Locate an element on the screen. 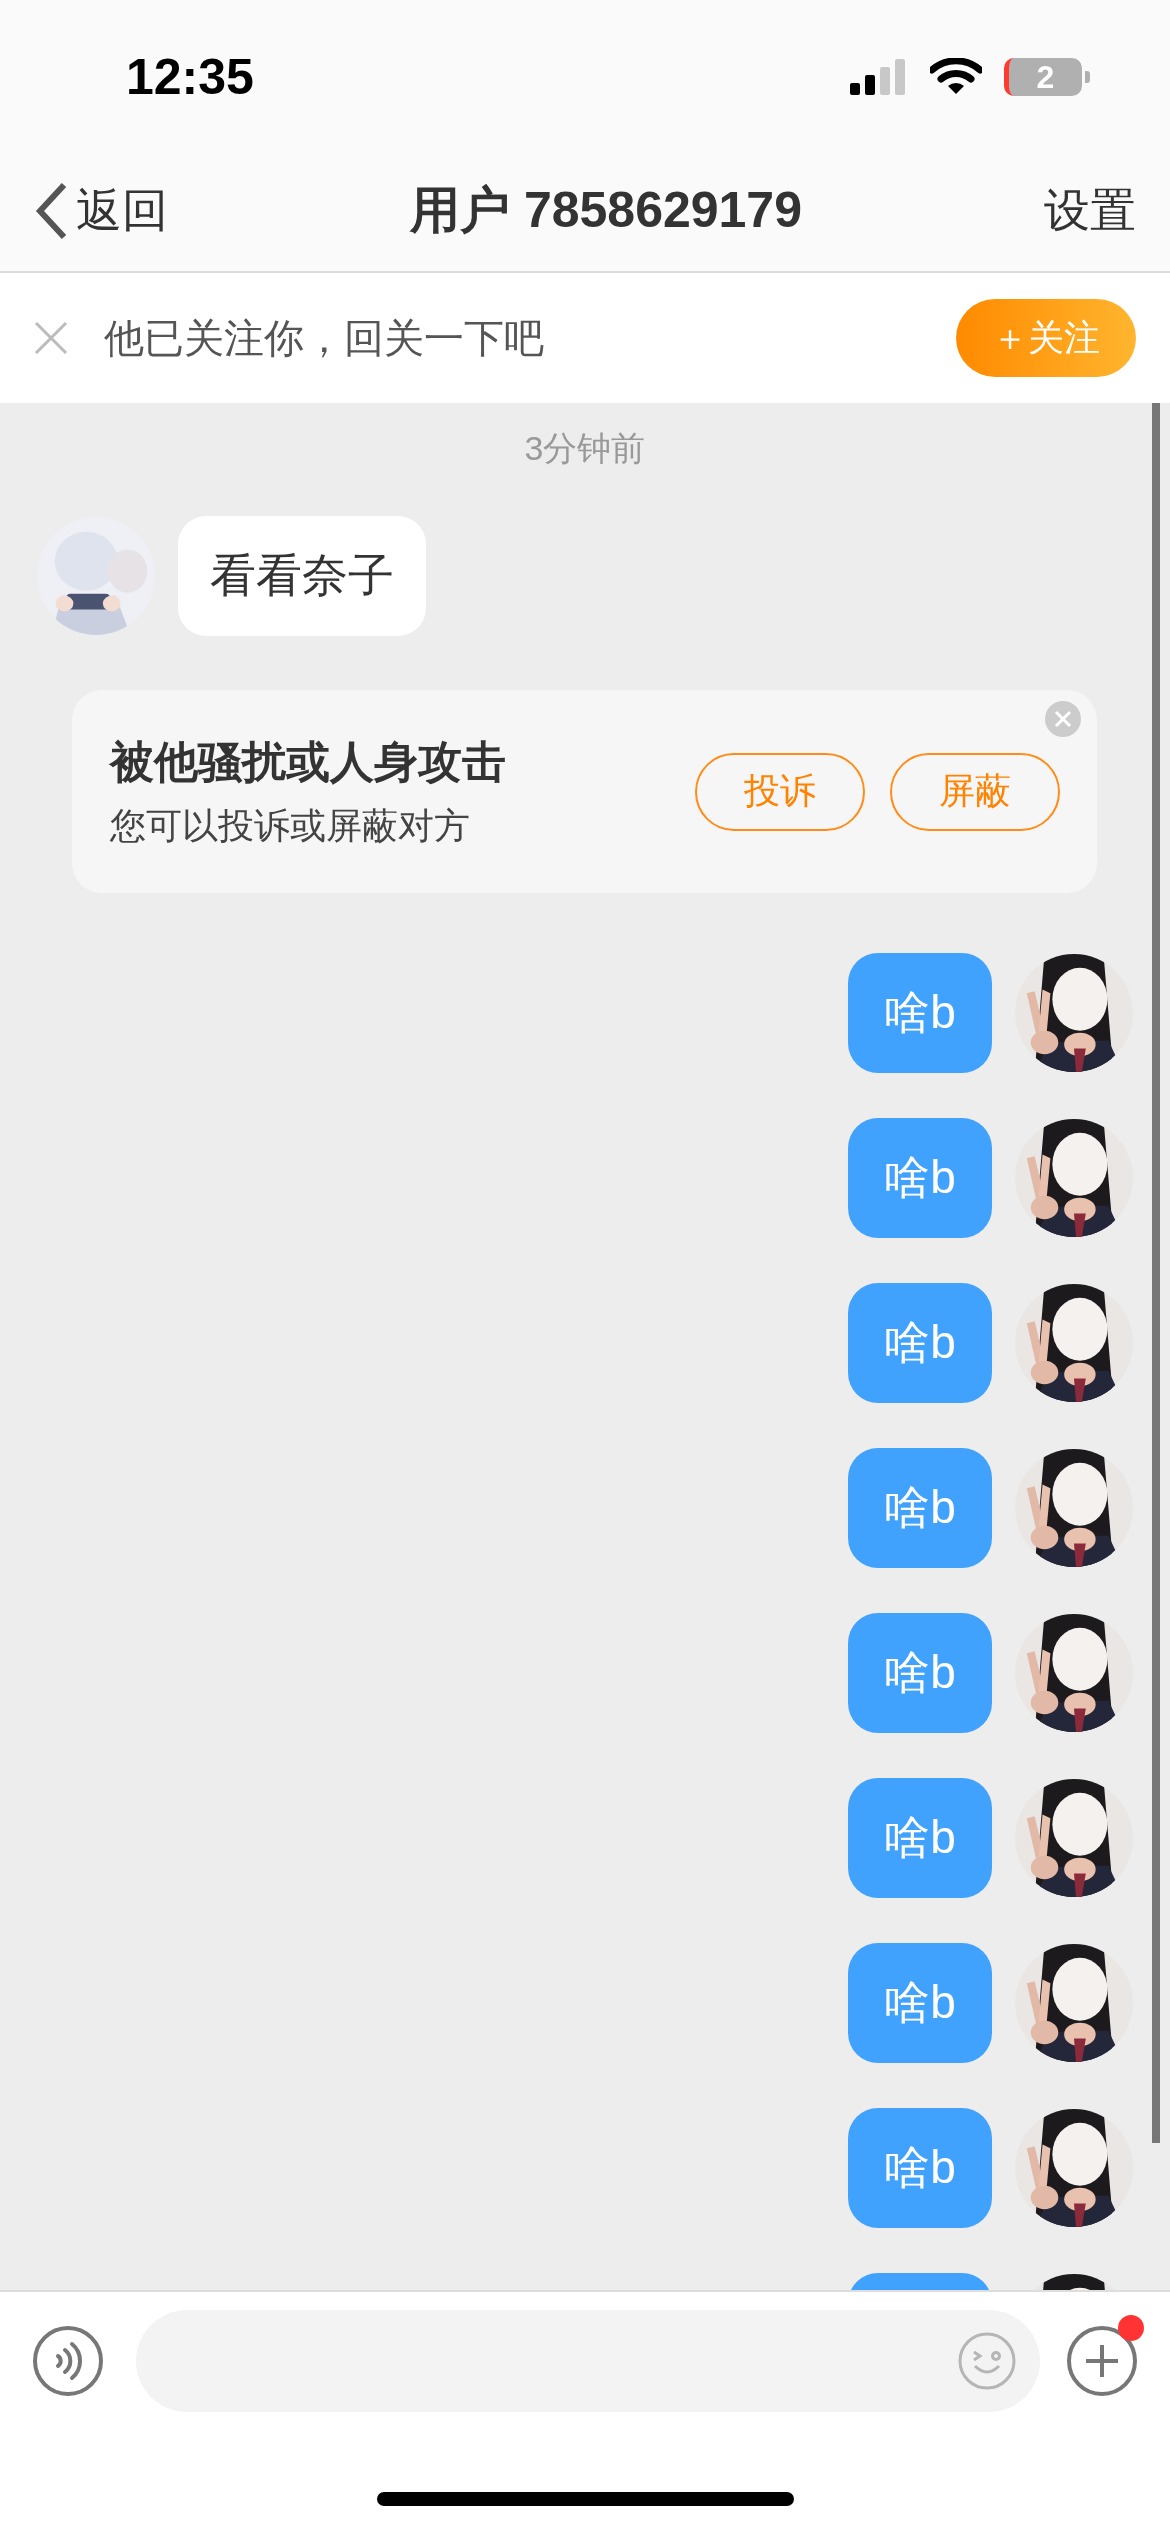 The image size is (1170, 2532). notice-title: 被他骚扰或人身攻击 is located at coordinates (308, 761).